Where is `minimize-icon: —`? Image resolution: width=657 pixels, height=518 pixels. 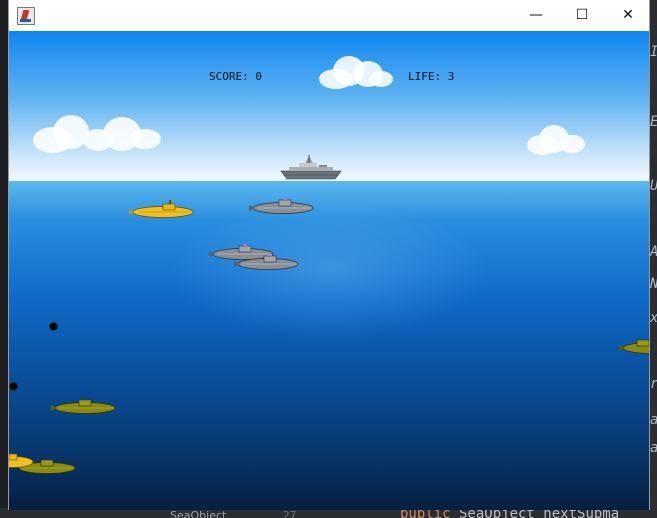 minimize-icon: — is located at coordinates (536, 15).